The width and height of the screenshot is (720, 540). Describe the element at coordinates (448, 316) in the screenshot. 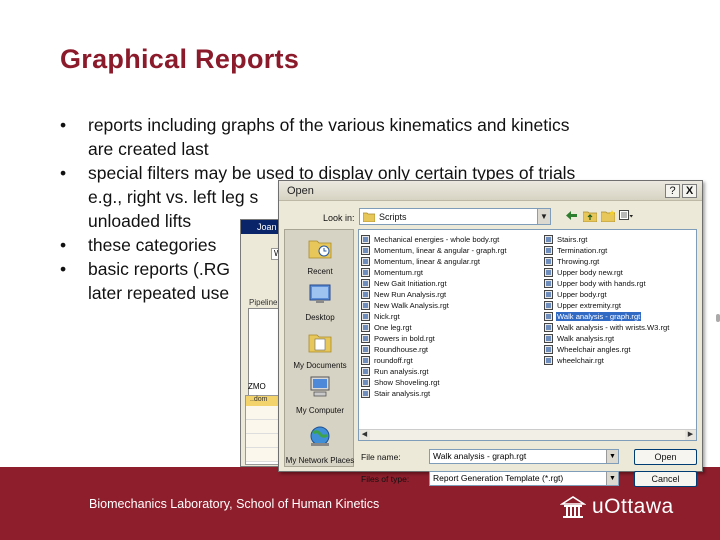

I see `file-item: Nick.rgt` at that location.